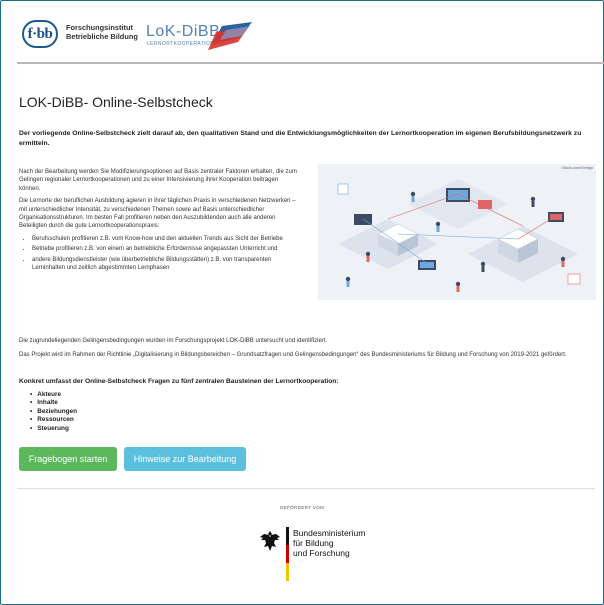 The height and width of the screenshot is (605, 604). What do you see at coordinates (302, 507) in the screenshot?
I see `funded-by-label: GEFÖRDERT VOM` at bounding box center [302, 507].